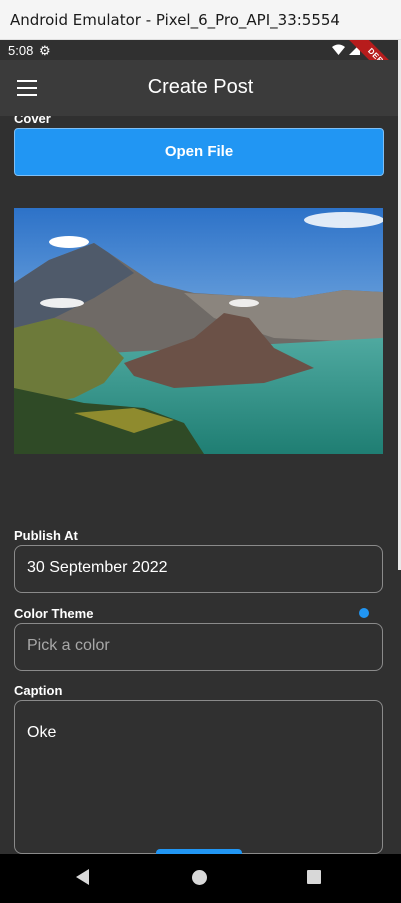  What do you see at coordinates (21, 50) in the screenshot?
I see `status-time: 5:08` at bounding box center [21, 50].